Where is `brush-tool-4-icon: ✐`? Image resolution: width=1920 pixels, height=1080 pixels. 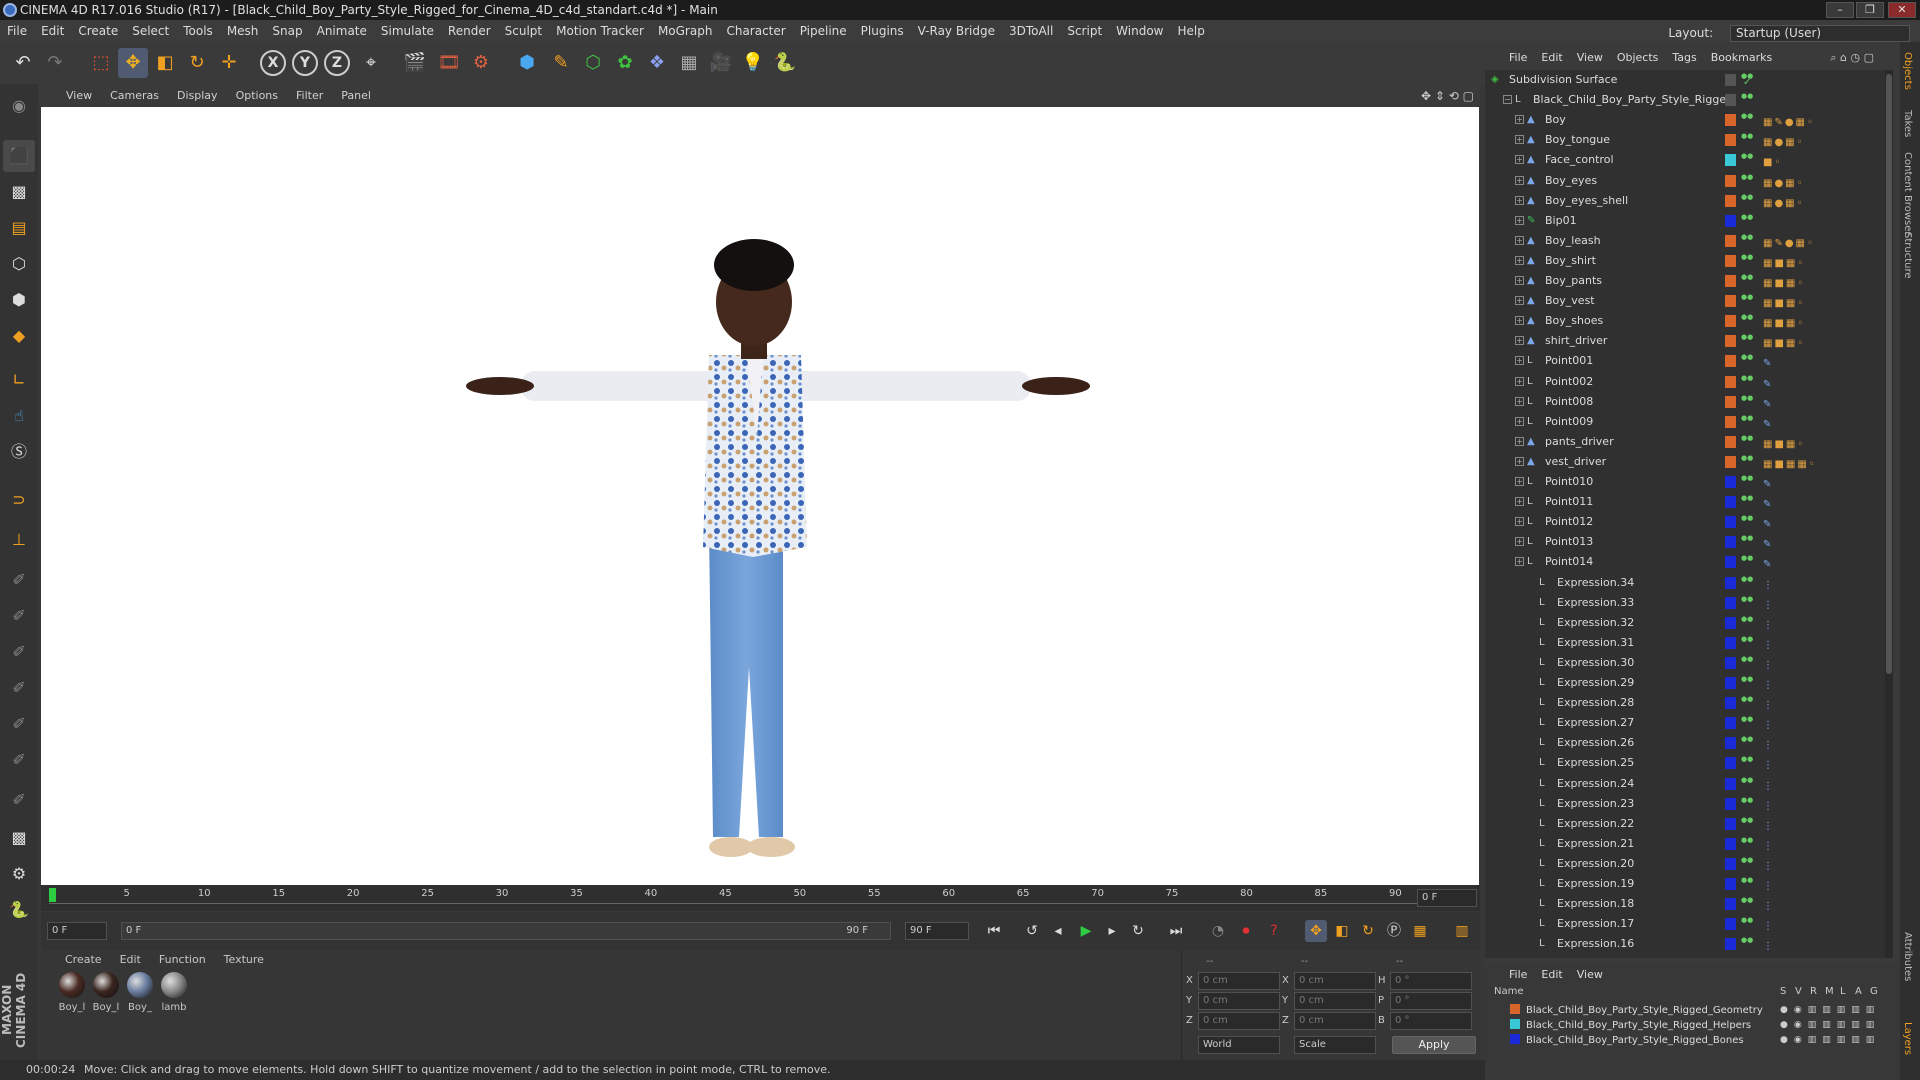 brush-tool-4-icon: ✐ is located at coordinates (19, 688).